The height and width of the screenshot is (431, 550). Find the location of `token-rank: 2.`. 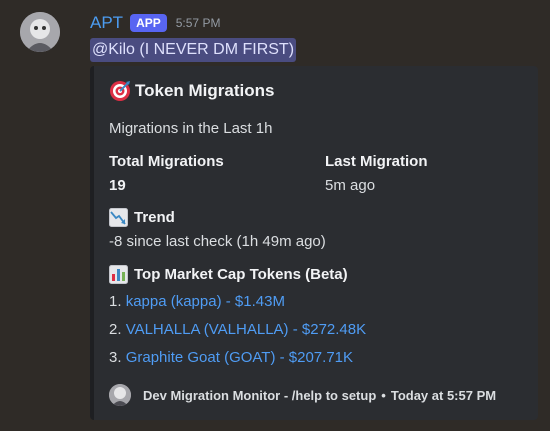

token-rank: 2. is located at coordinates (117, 329).